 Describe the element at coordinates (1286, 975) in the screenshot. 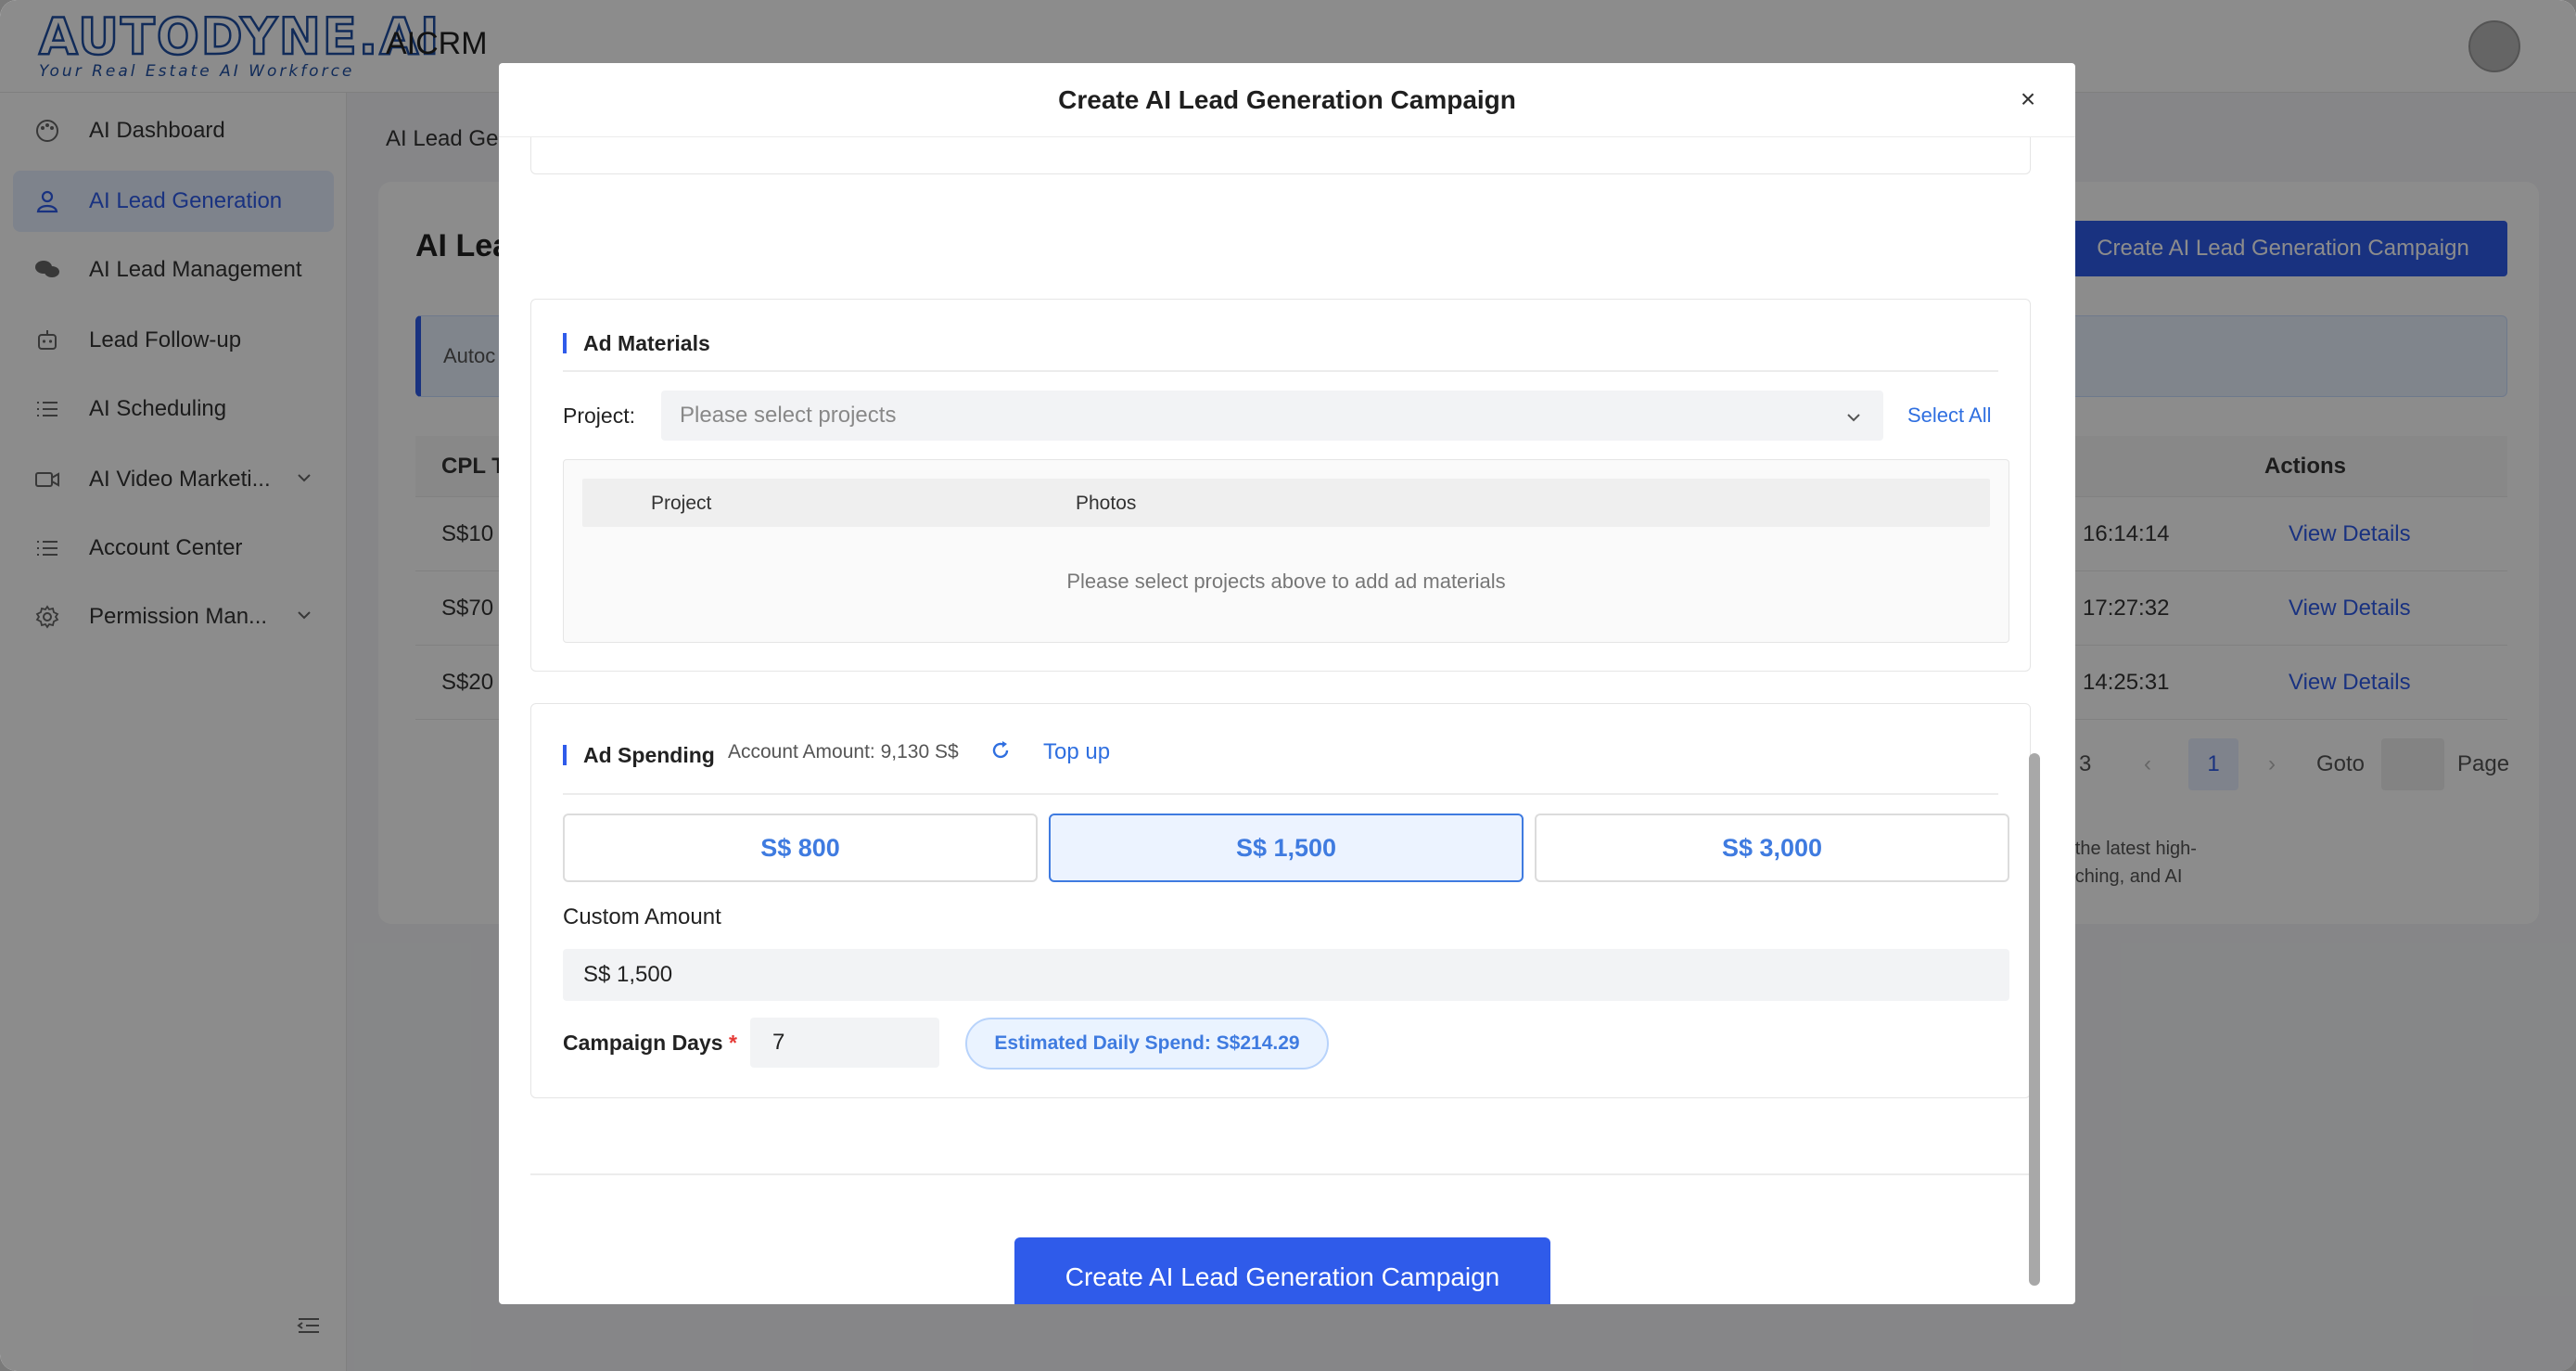

I see `custom-amount-input: S$ 1,500` at that location.